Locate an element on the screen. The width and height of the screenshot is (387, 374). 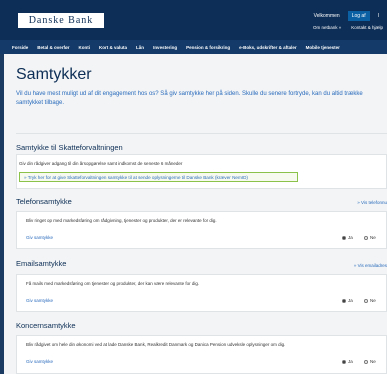
nav-investering: Investering is located at coordinates (165, 47).